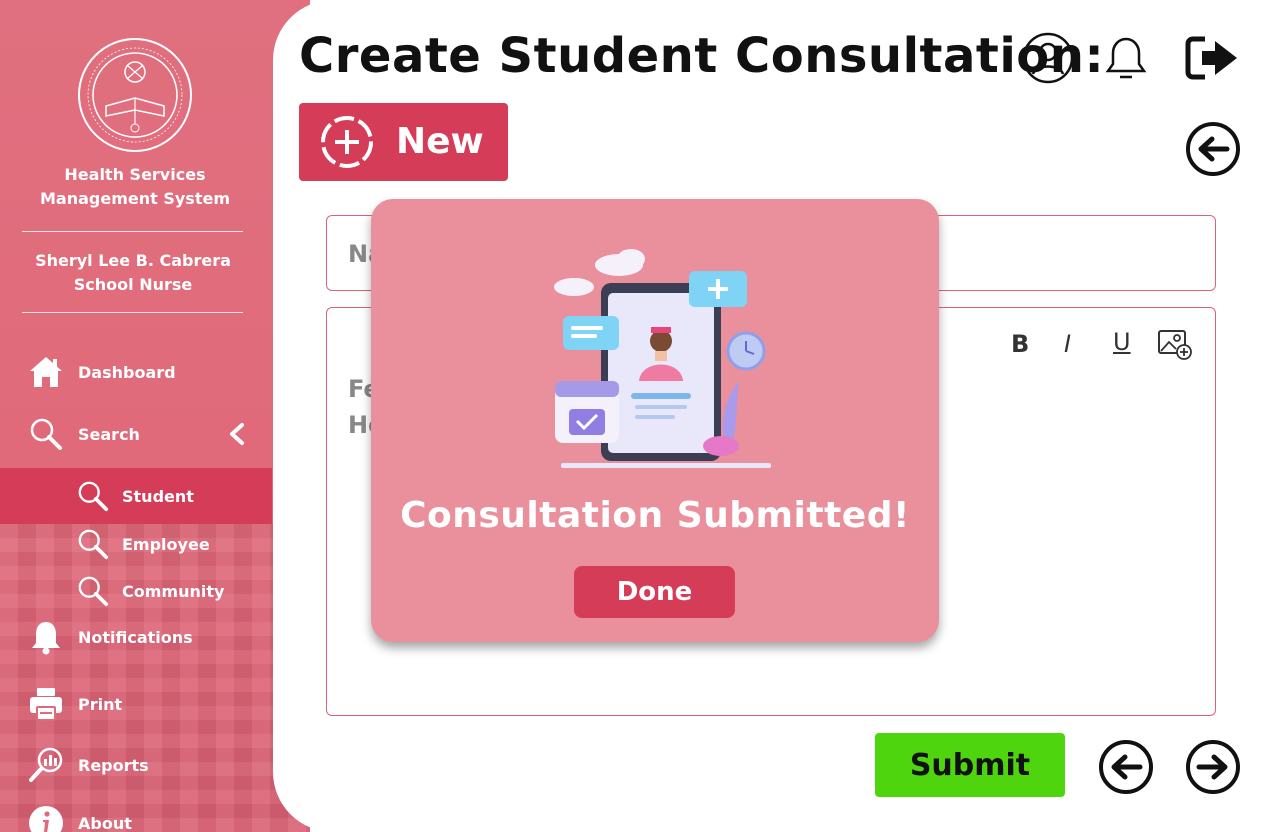 The height and width of the screenshot is (832, 1280). Describe the element at coordinates (133, 284) in the screenshot. I see `user-role: School Nurse` at that location.